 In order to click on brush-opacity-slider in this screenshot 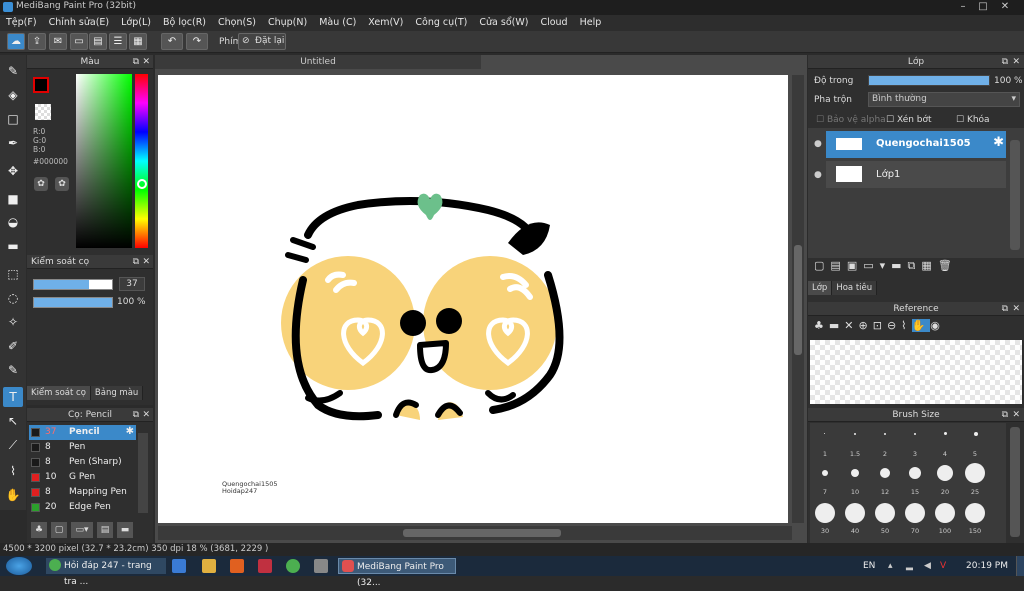, I will do `click(73, 302)`.